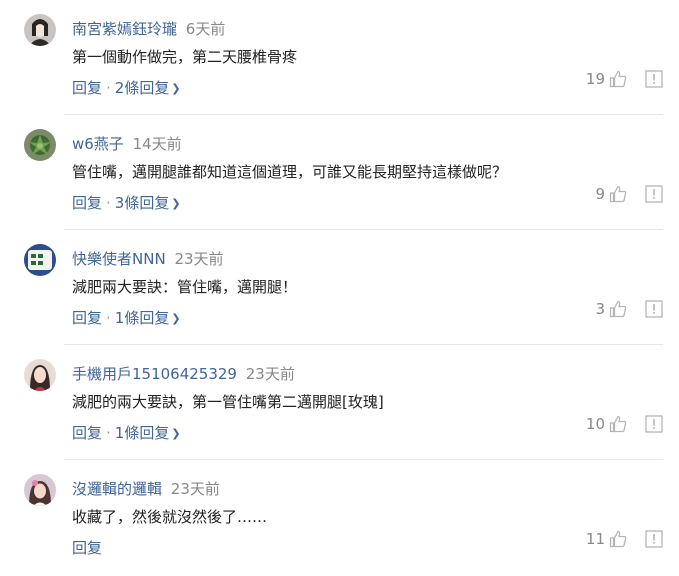  I want to click on username: 沒邏輯的邏輯, so click(117, 489).